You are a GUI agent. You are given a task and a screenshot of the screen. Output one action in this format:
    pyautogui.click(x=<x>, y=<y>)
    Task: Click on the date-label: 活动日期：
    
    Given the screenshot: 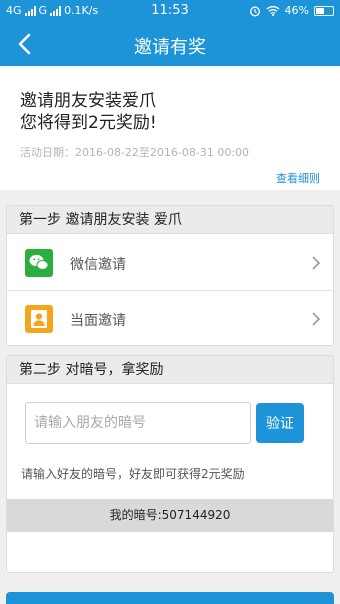 What is the action you would take?
    pyautogui.click(x=47, y=152)
    